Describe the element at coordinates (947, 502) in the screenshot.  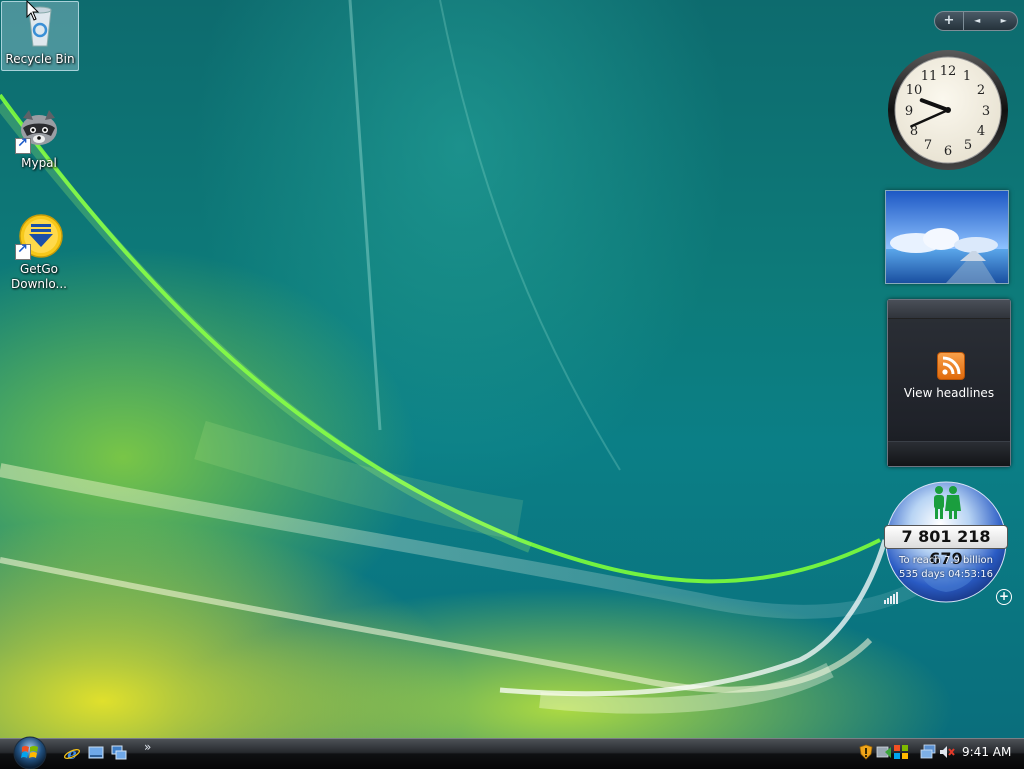
I see `people-icon` at that location.